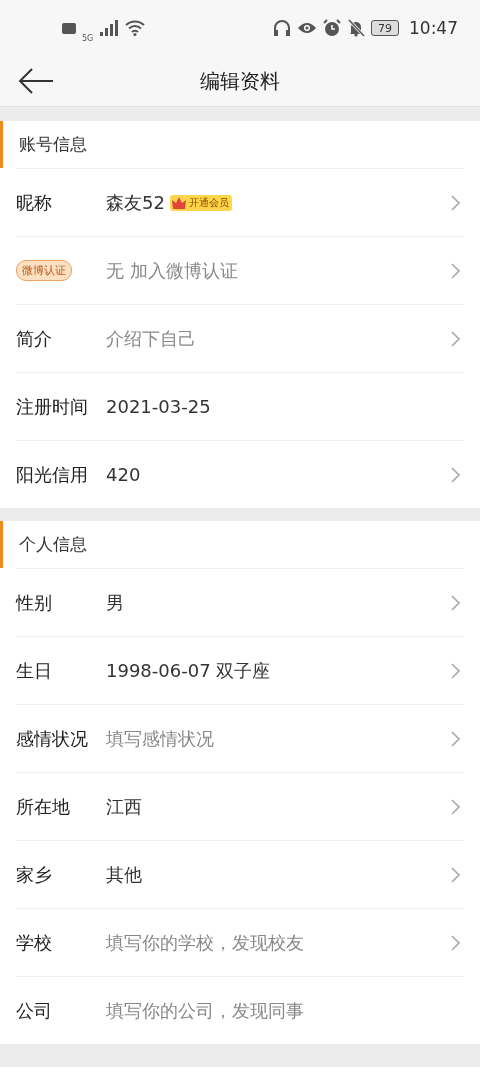 The width and height of the screenshot is (480, 1067). Describe the element at coordinates (123, 474) in the screenshot. I see `row-value: 420` at that location.